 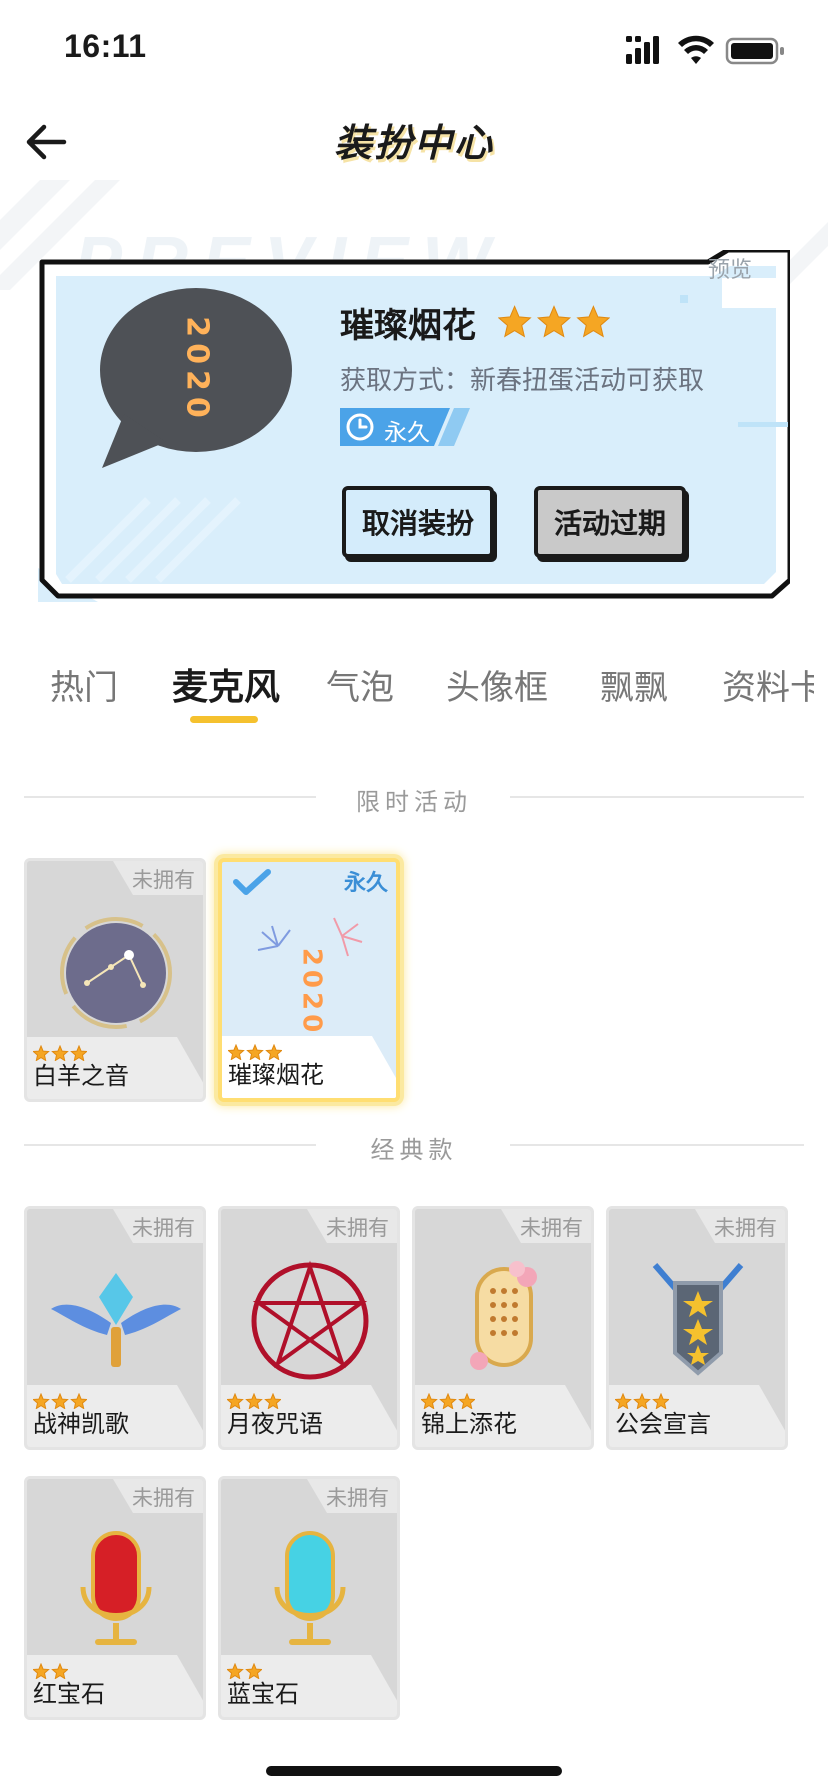 What do you see at coordinates (407, 433) in the screenshot?
I see `duration-tag-label: 永久` at bounding box center [407, 433].